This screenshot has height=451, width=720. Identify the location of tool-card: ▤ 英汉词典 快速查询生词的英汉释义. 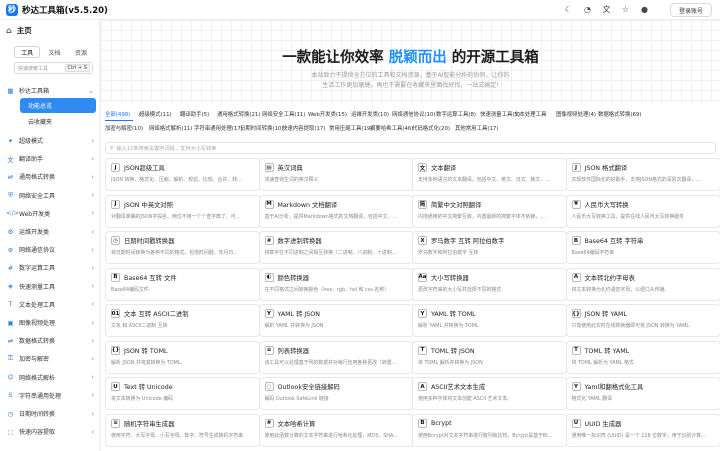
(336, 174).